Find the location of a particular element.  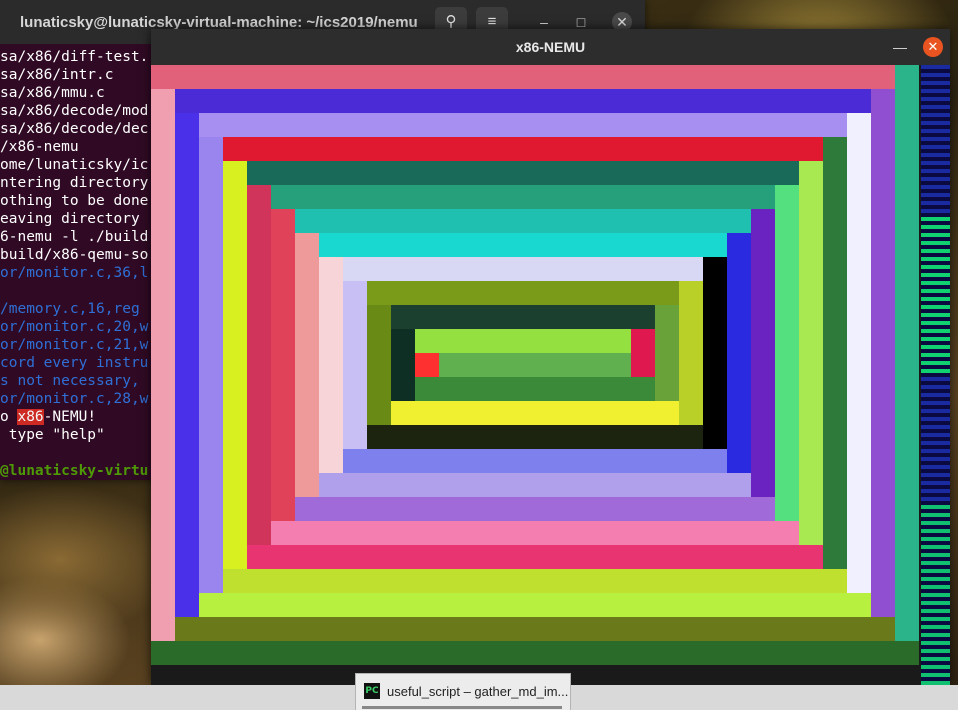

hamburger-menu-icon: ≡ is located at coordinates (492, 21).